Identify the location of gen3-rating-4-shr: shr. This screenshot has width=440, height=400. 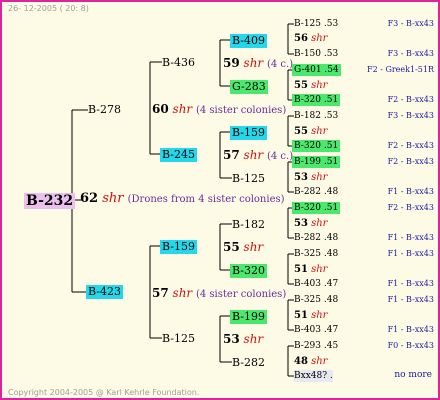
(319, 177).